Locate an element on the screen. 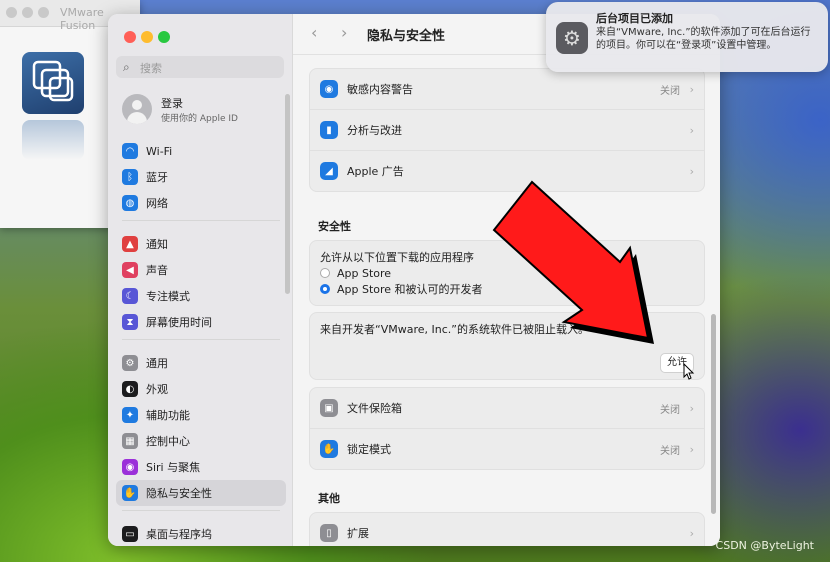  appearance-icon: ◐ is located at coordinates (130, 389).